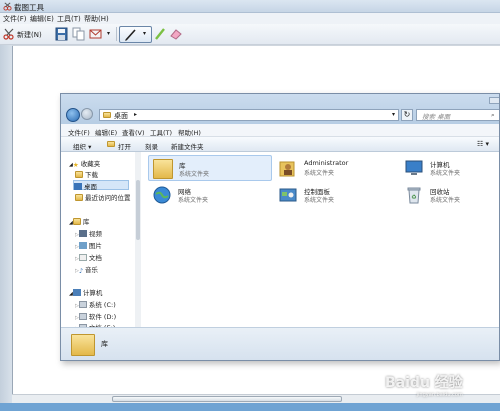 The height and width of the screenshot is (411, 500). I want to click on recent-places-icon, so click(79, 197).